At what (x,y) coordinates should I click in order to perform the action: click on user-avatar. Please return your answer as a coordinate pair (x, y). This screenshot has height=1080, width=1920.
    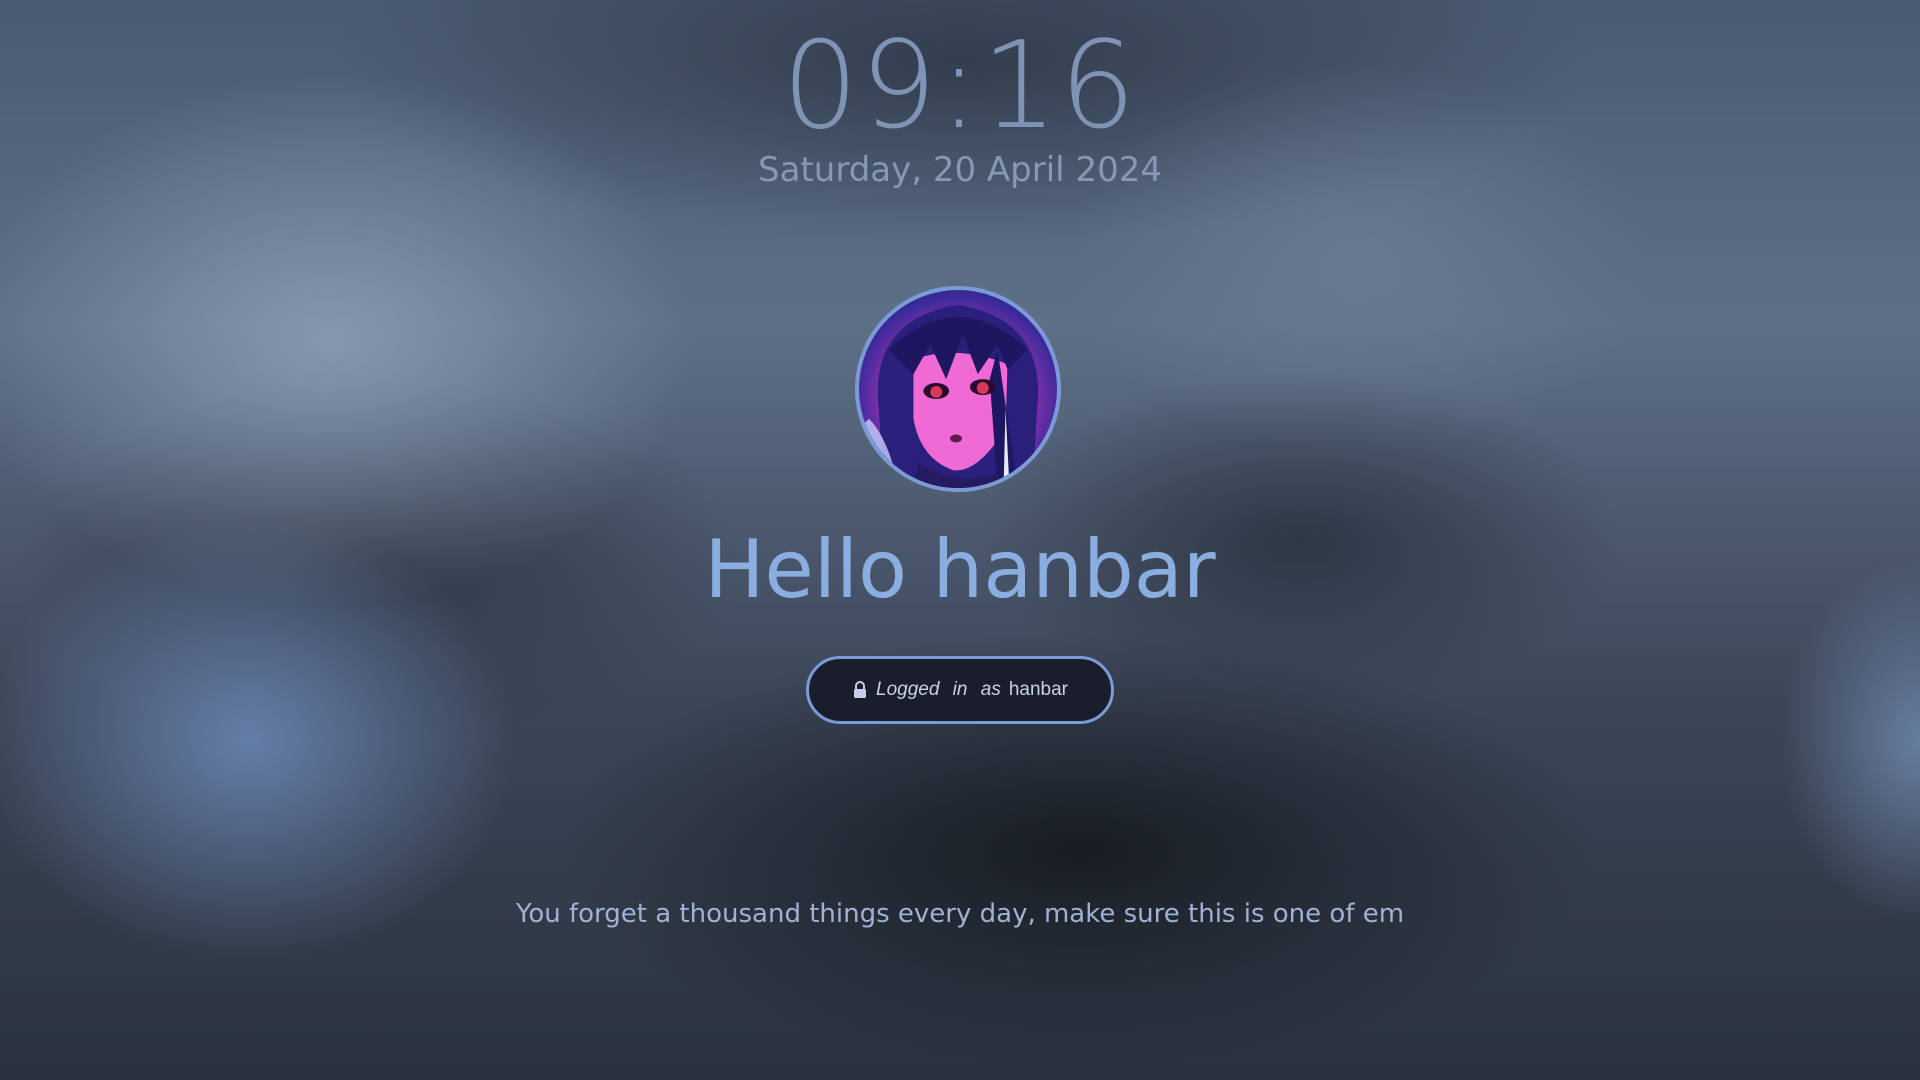
    Looking at the image, I should click on (958, 389).